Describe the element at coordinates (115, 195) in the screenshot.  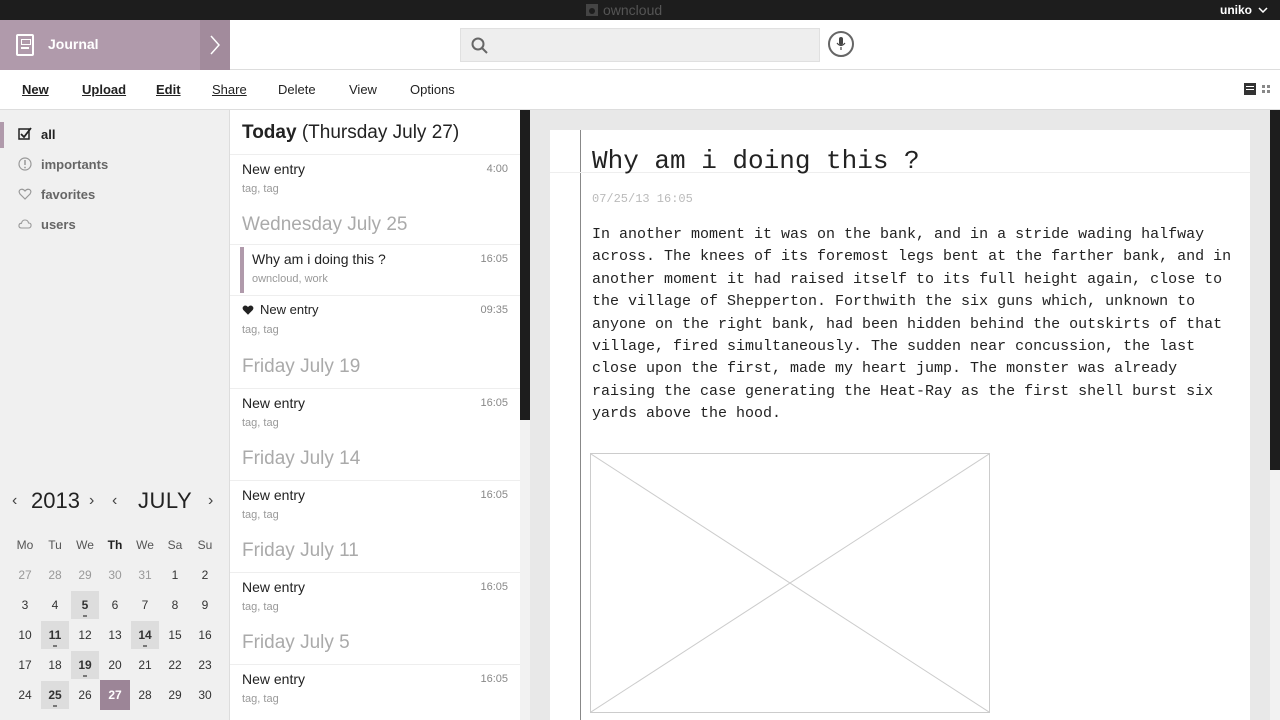
I see `sidebar-item-favorites: favorites` at that location.